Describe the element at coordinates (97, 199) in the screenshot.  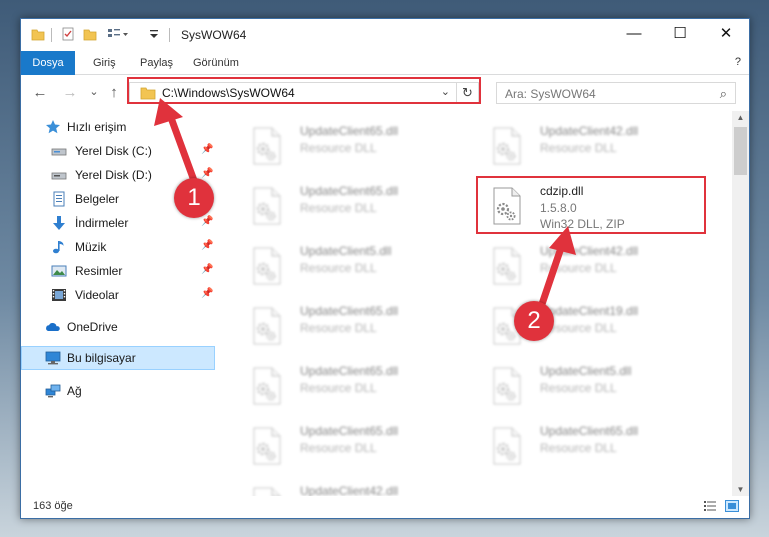
I see `sidebar-item-label: Belgeler` at that location.